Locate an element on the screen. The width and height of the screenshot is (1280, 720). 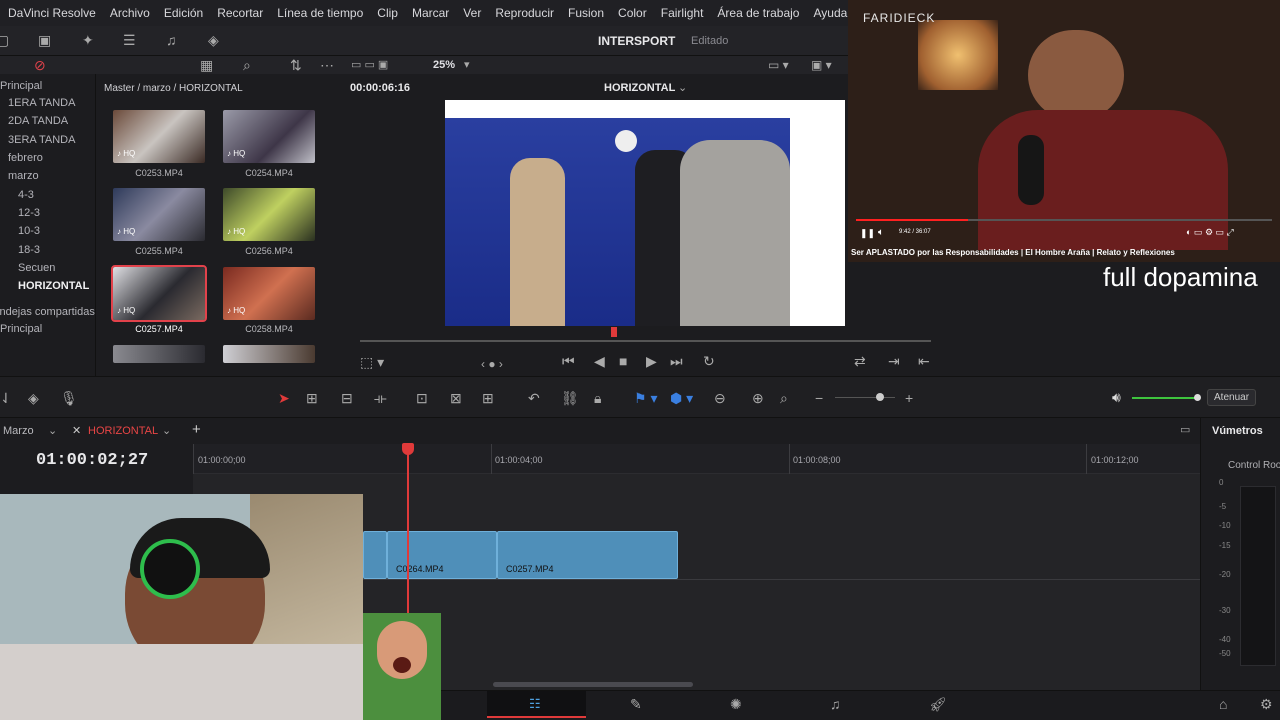
menu-item: Reproducir is located at coordinates (524, 13).